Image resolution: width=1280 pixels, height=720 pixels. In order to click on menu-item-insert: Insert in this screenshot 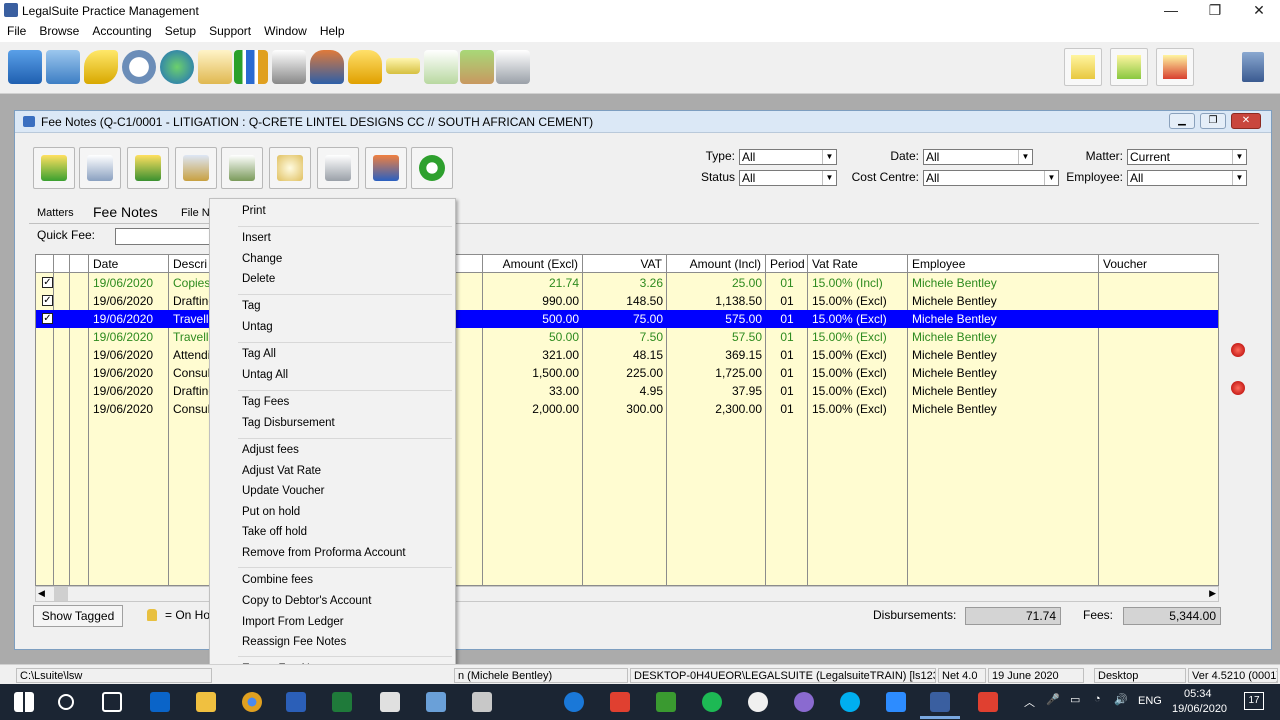, I will do `click(256, 238)`.